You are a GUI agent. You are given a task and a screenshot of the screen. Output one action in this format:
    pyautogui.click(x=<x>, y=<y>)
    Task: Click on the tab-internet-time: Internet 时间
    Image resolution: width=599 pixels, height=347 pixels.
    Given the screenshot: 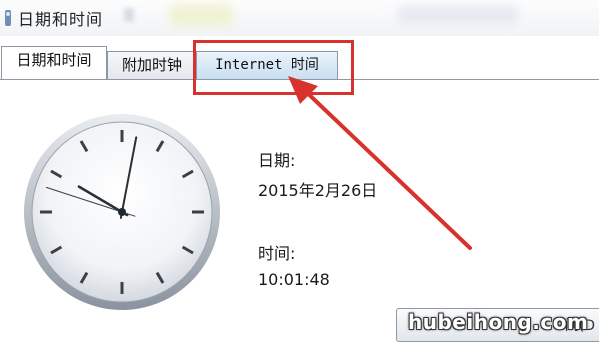 What is the action you would take?
    pyautogui.click(x=267, y=65)
    